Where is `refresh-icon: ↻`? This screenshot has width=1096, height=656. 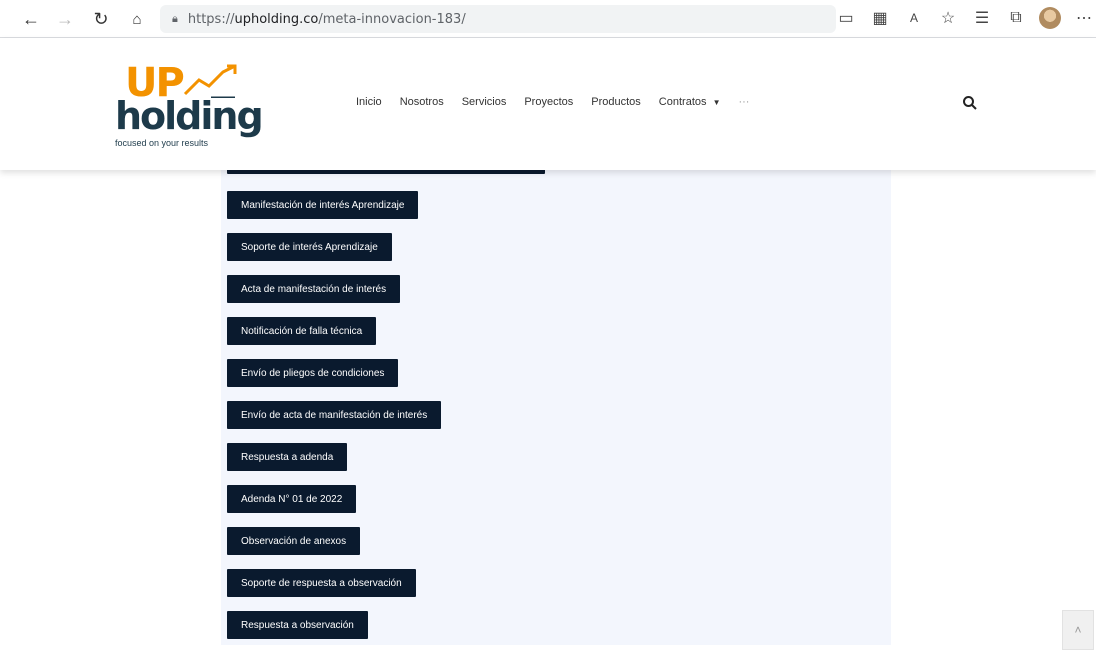 refresh-icon: ↻ is located at coordinates (101, 19).